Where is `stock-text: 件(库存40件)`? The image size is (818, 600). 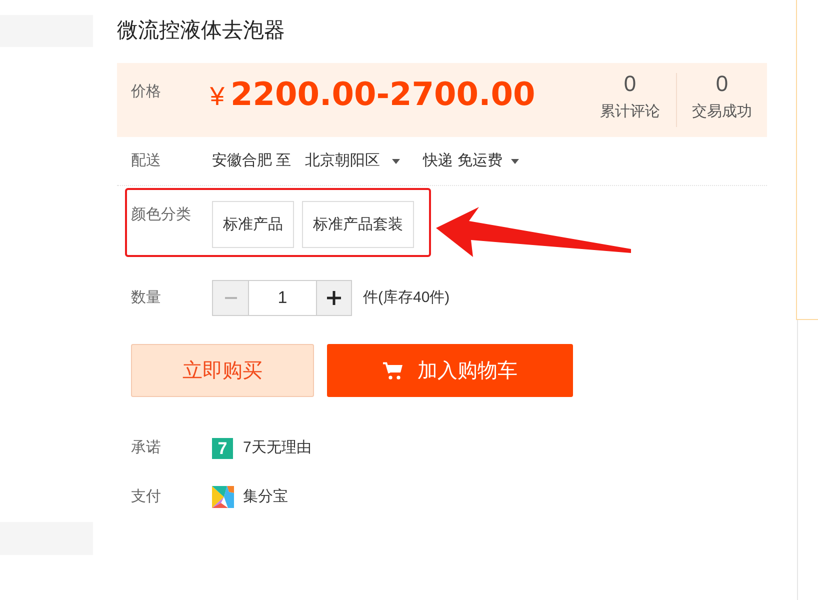 stock-text: 件(库存40件) is located at coordinates (406, 298).